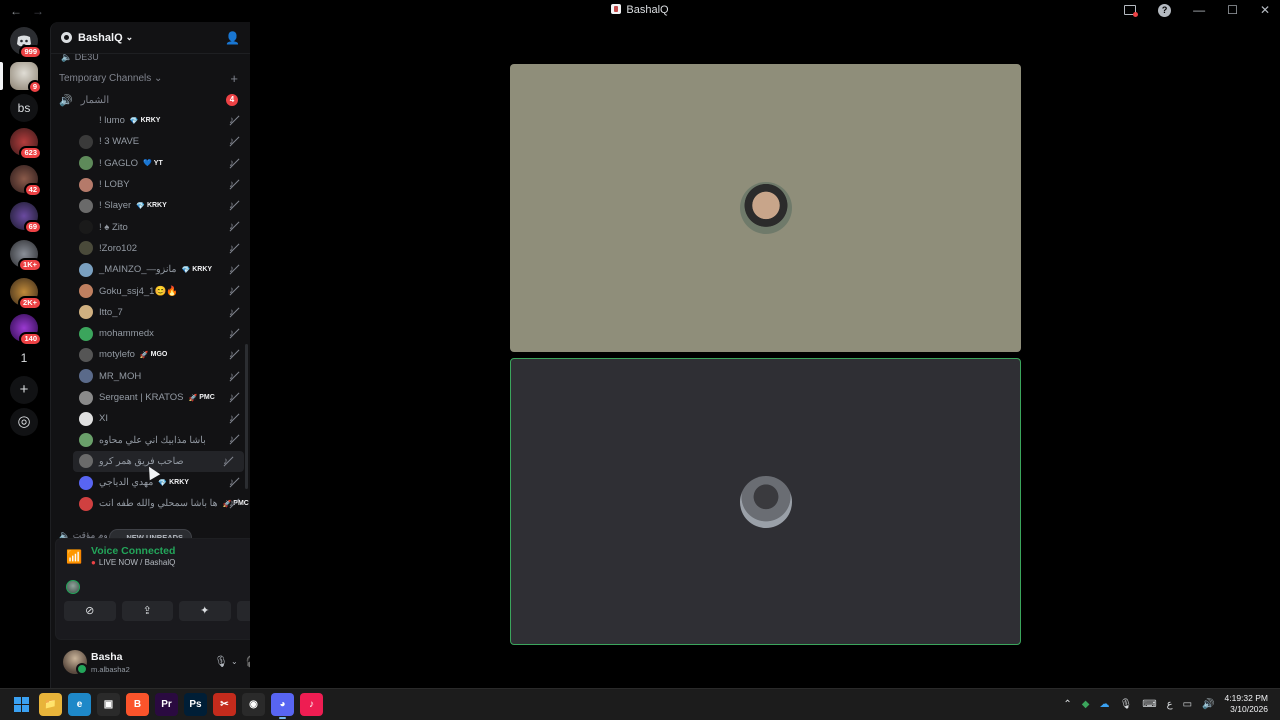  What do you see at coordinates (150, 354) in the screenshot?
I see `voice-user-row: motylefo 🚀 MGO ♪` at bounding box center [150, 354].